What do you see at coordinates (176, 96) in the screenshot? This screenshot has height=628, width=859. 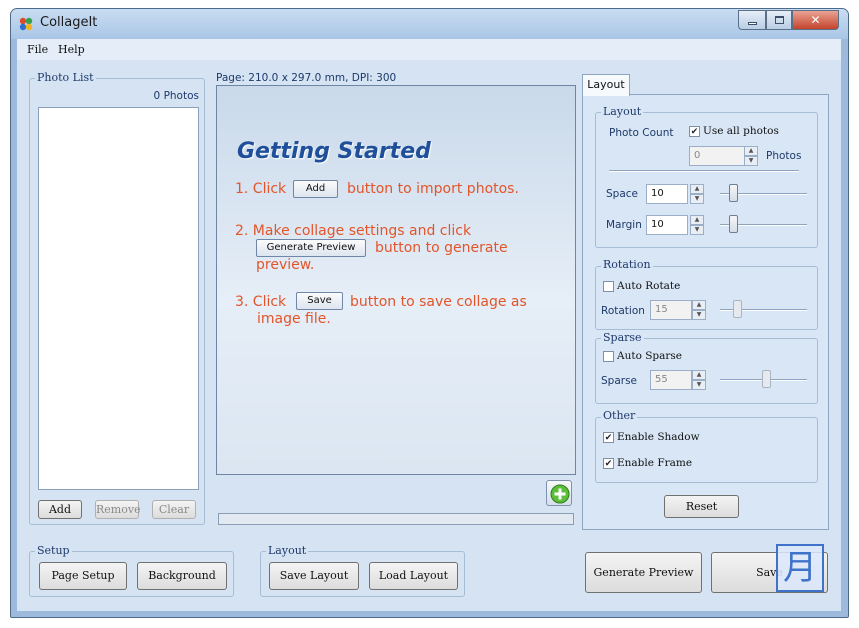 I see `photo-count-text: 0 Photos` at bounding box center [176, 96].